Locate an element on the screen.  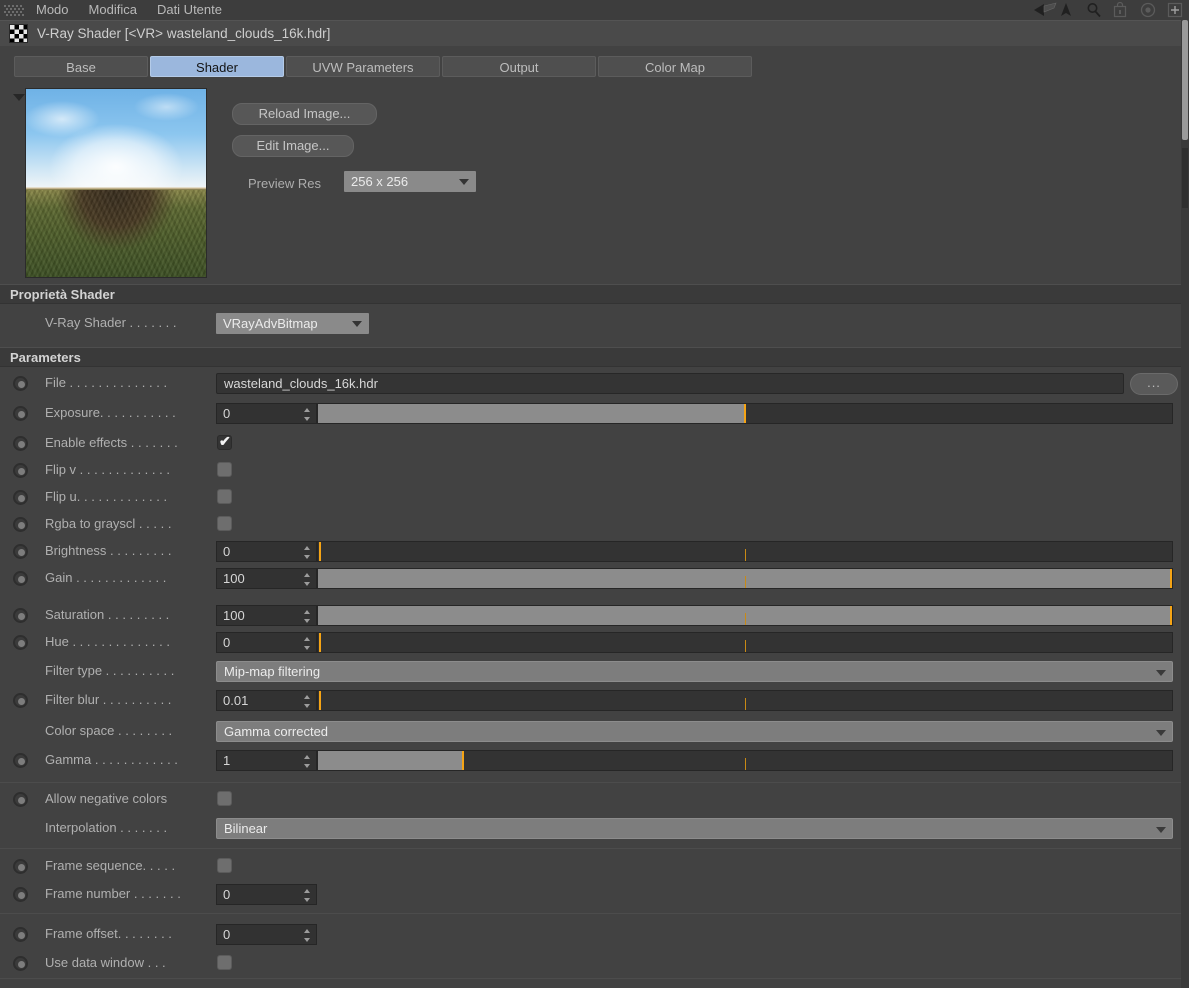
row-brightness: Brightness . . . . . . . . . 0 is located at coordinates (594, 551).